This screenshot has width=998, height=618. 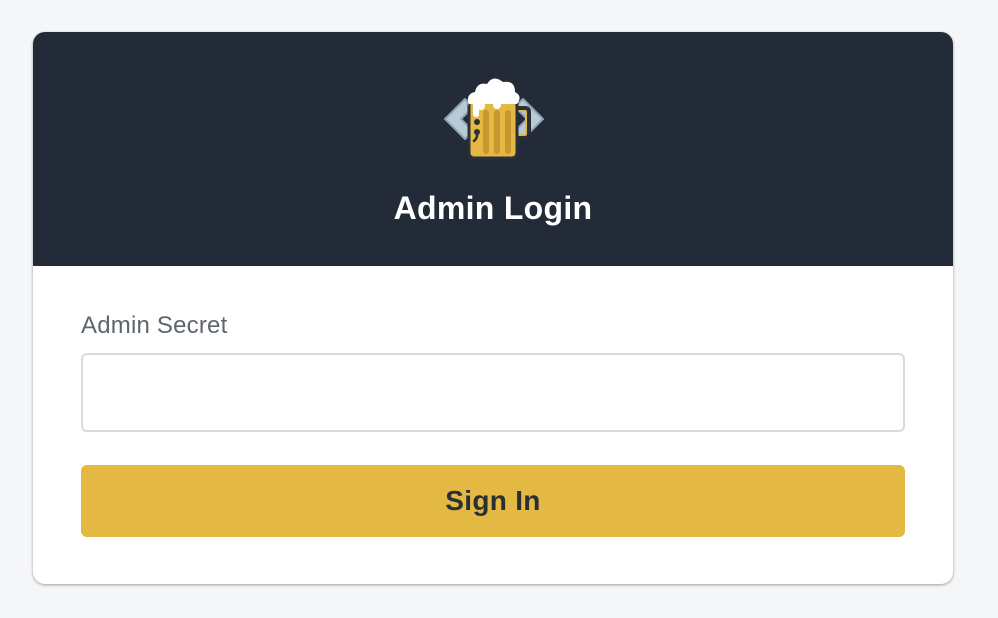 I want to click on page-title: Admin Login, so click(x=493, y=208).